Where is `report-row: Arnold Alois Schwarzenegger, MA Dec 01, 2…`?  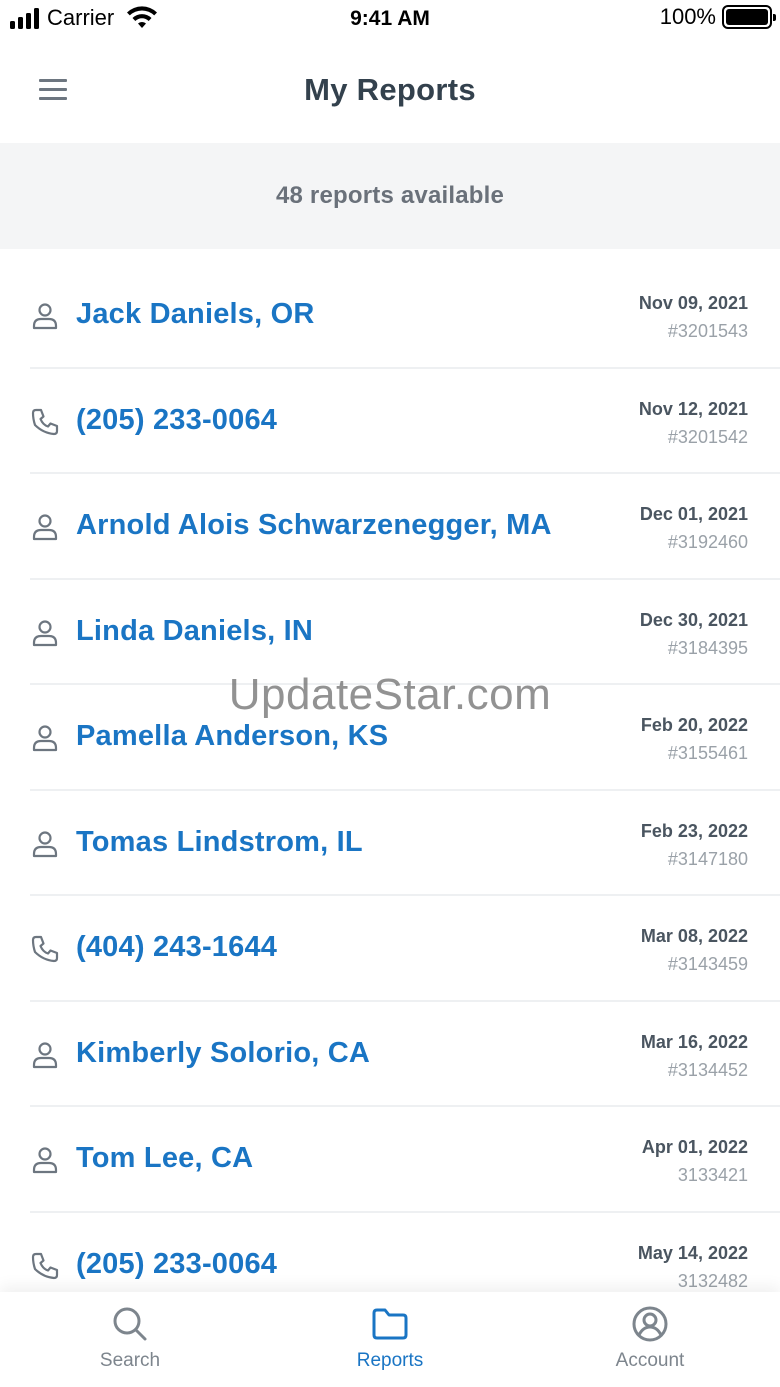
report-row: Arnold Alois Schwarzenegger, MA Dec 01, 2… is located at coordinates (405, 527).